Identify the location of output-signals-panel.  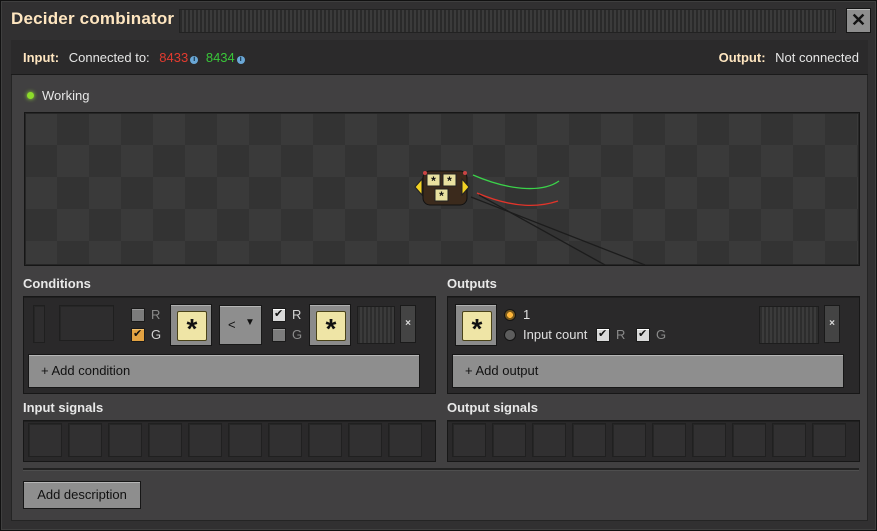
(653, 441).